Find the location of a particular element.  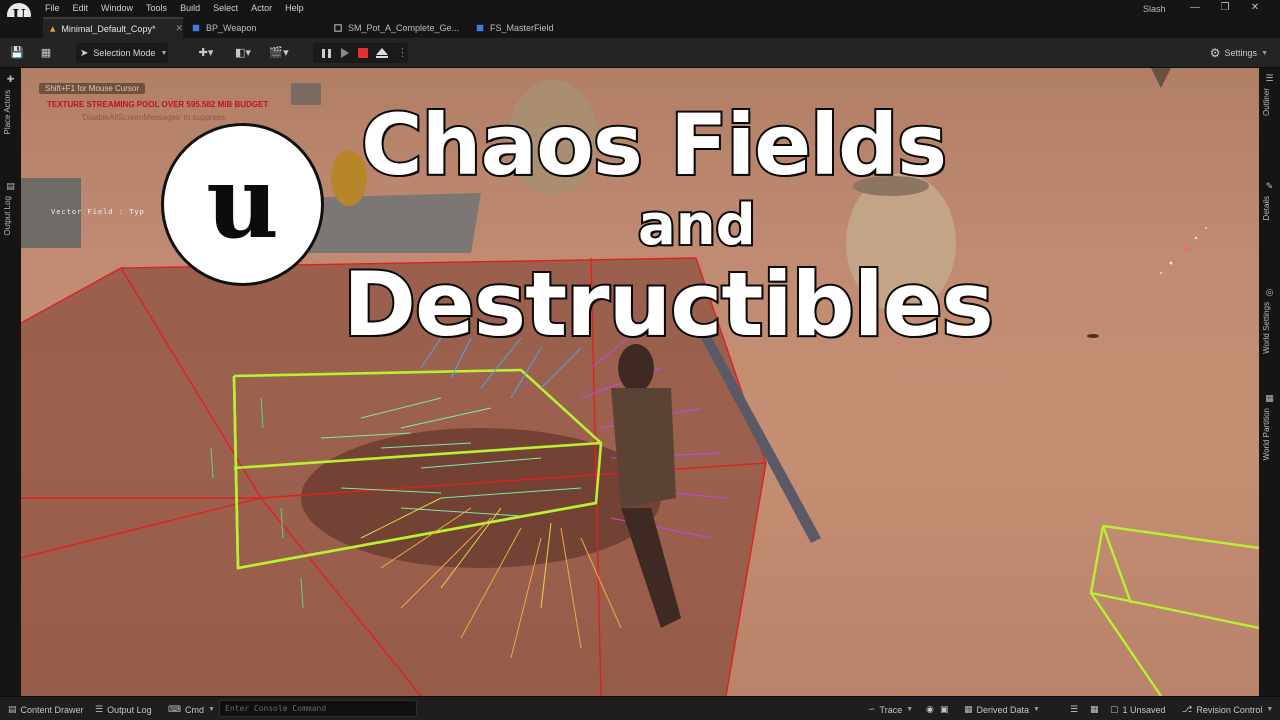

content-drawer-label: Content Drawer is located at coordinates (52, 709).